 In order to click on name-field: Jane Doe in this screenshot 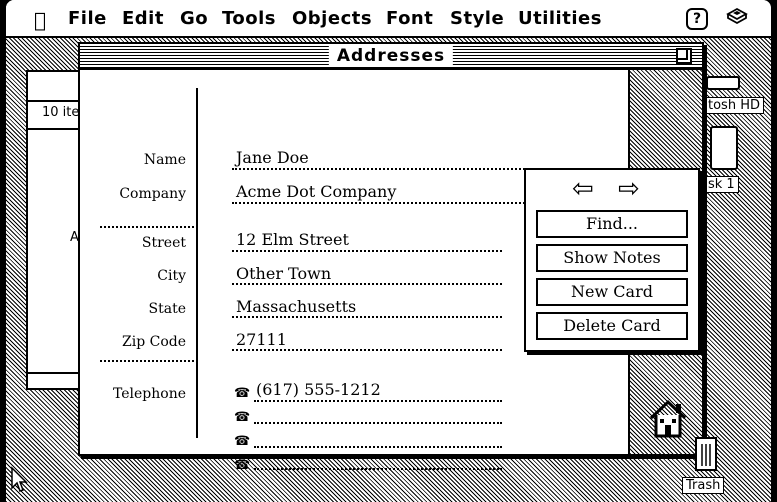, I will do `click(272, 157)`.